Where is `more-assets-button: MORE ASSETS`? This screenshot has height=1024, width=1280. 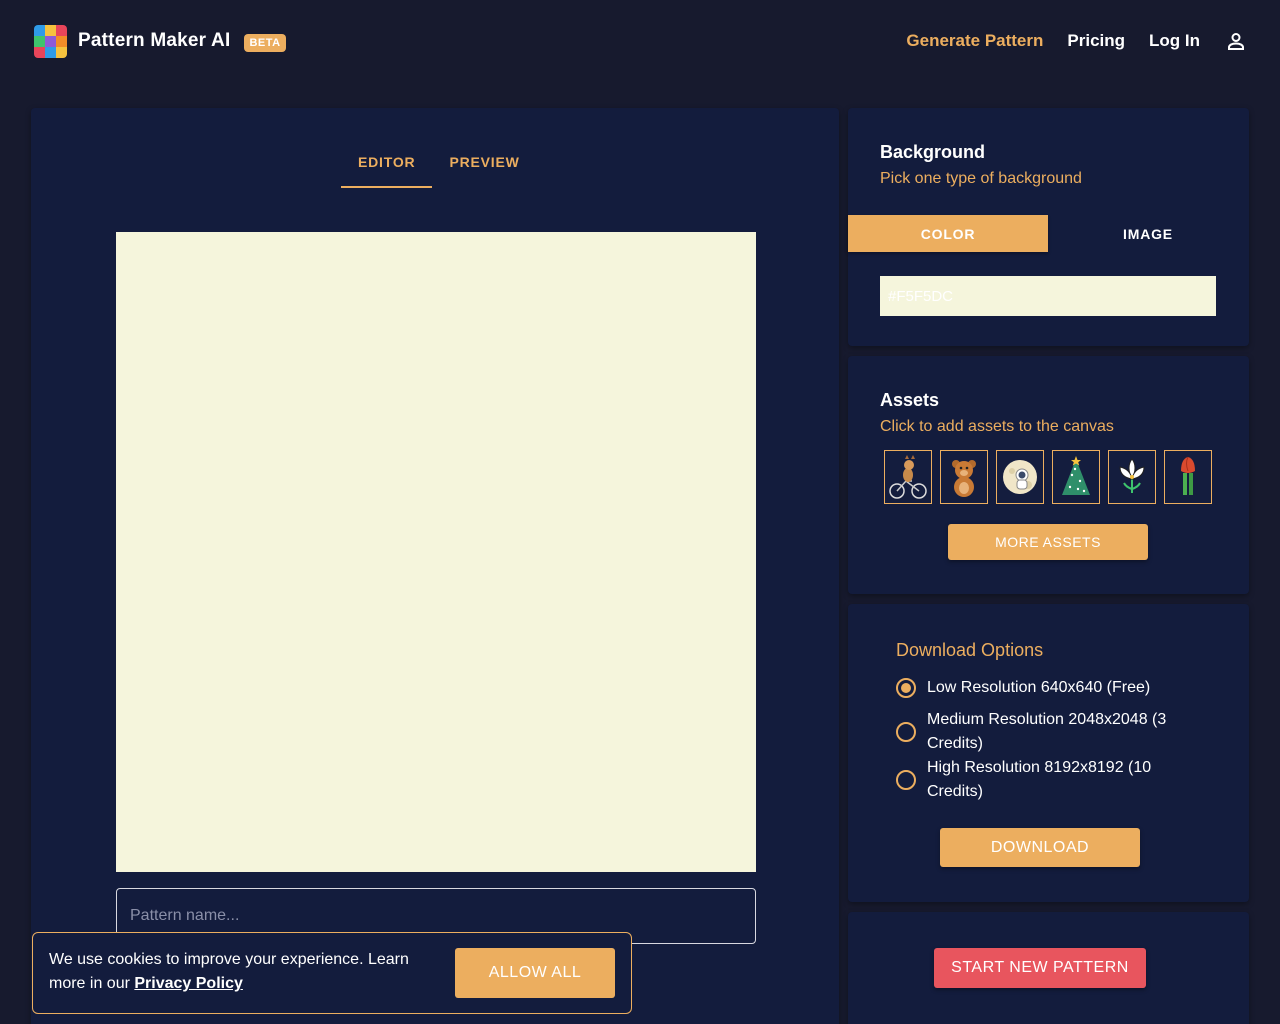 more-assets-button: MORE ASSETS is located at coordinates (1048, 542).